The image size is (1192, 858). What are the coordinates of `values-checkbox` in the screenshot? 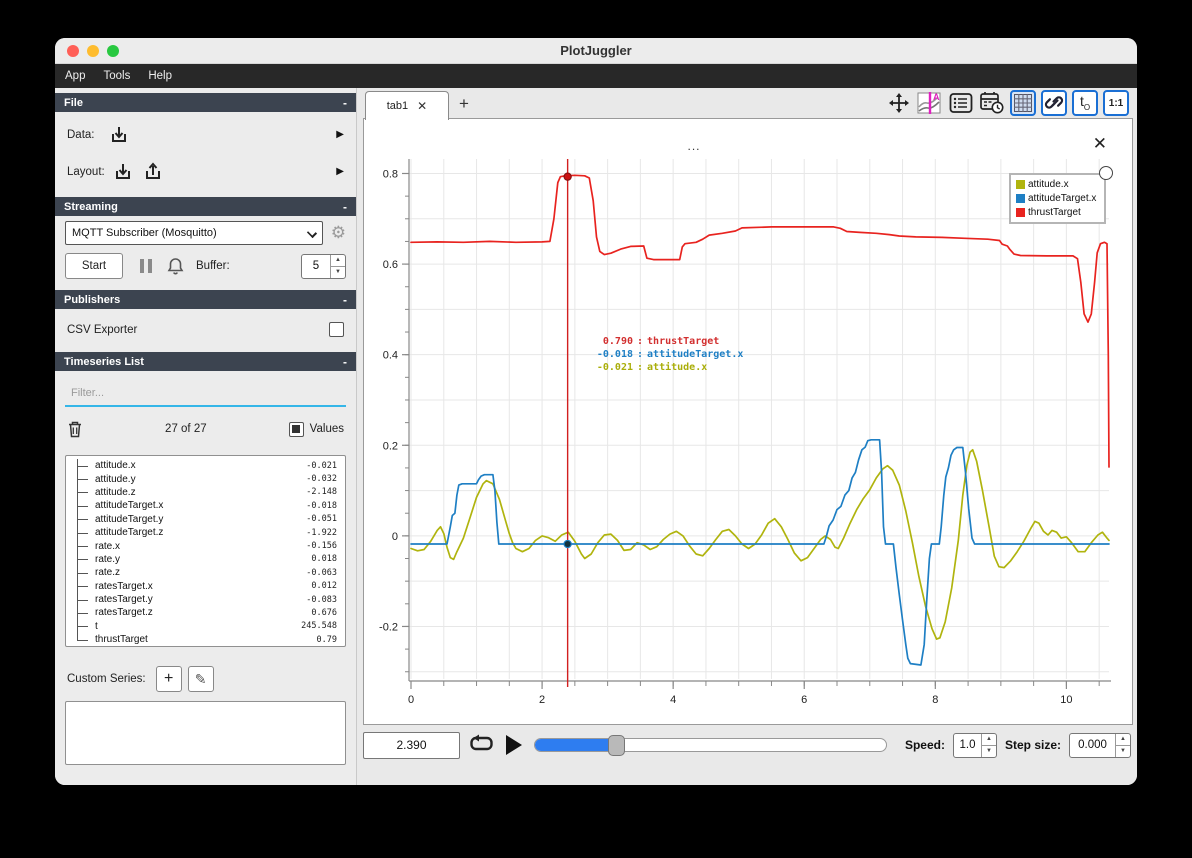 It's located at (296, 429).